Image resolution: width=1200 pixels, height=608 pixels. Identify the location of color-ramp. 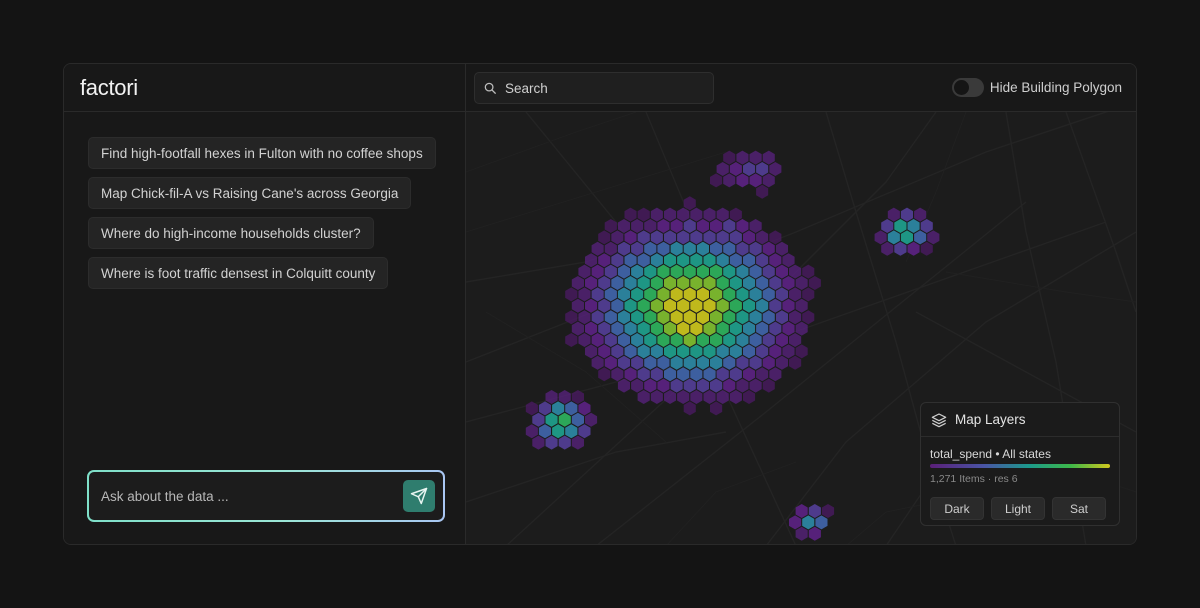
(1020, 466).